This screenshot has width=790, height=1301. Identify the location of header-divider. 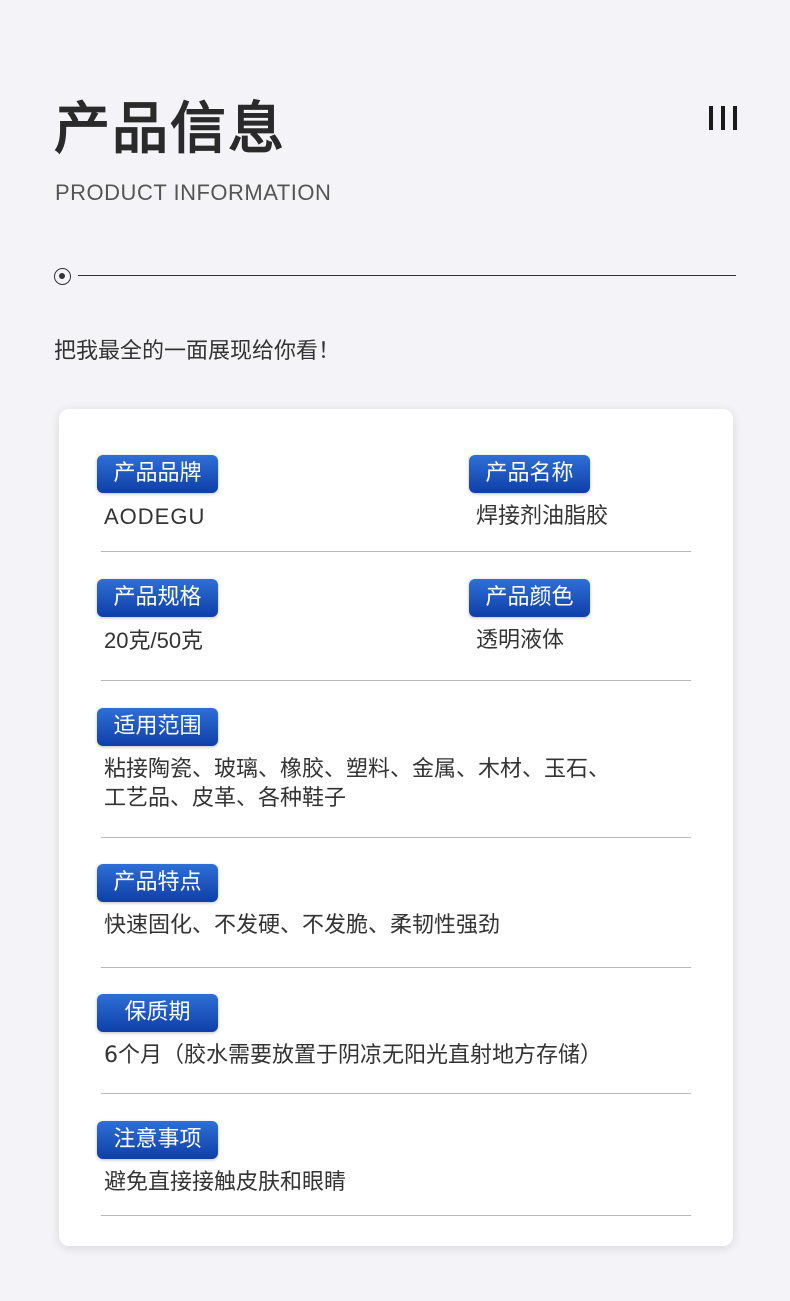
(395, 276).